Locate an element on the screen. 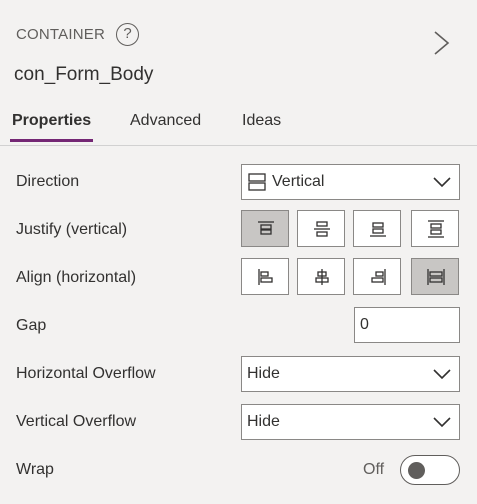 The width and height of the screenshot is (477, 504). horizontal-overflow-label: Horizontal Overflow is located at coordinates (86, 373).